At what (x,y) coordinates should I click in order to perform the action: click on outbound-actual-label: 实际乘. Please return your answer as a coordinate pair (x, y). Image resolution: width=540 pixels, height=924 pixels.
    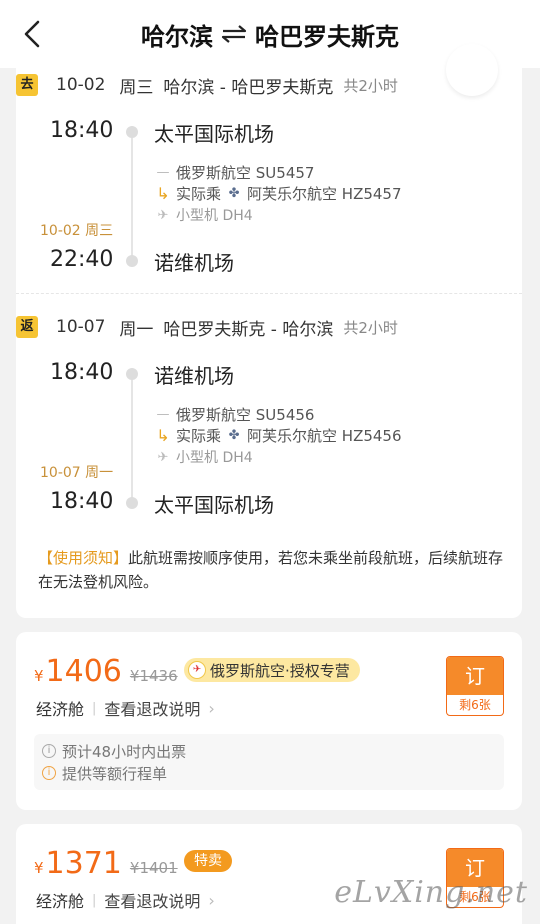
    Looking at the image, I should click on (199, 194).